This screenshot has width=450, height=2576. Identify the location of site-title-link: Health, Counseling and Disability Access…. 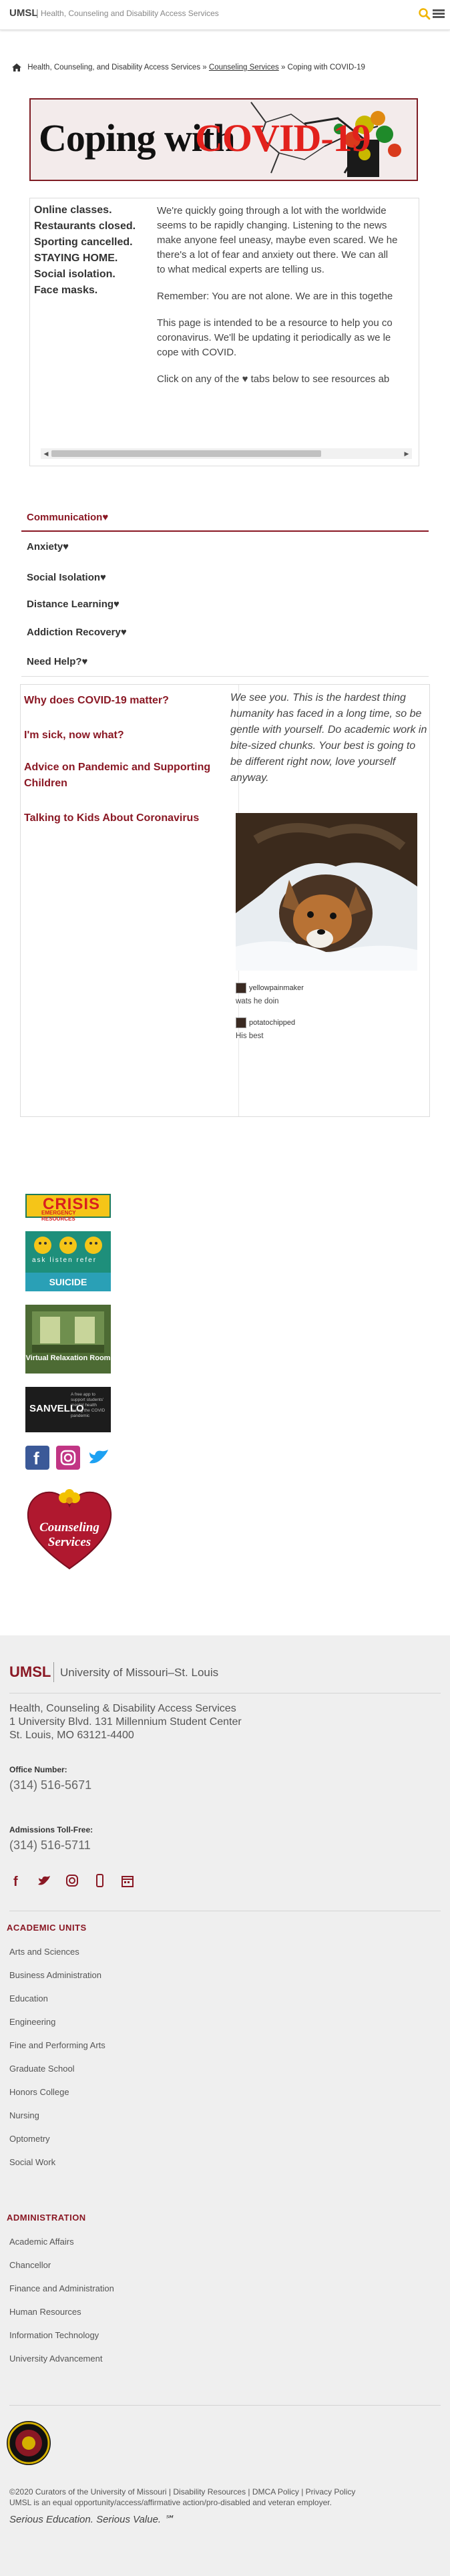
(130, 13).